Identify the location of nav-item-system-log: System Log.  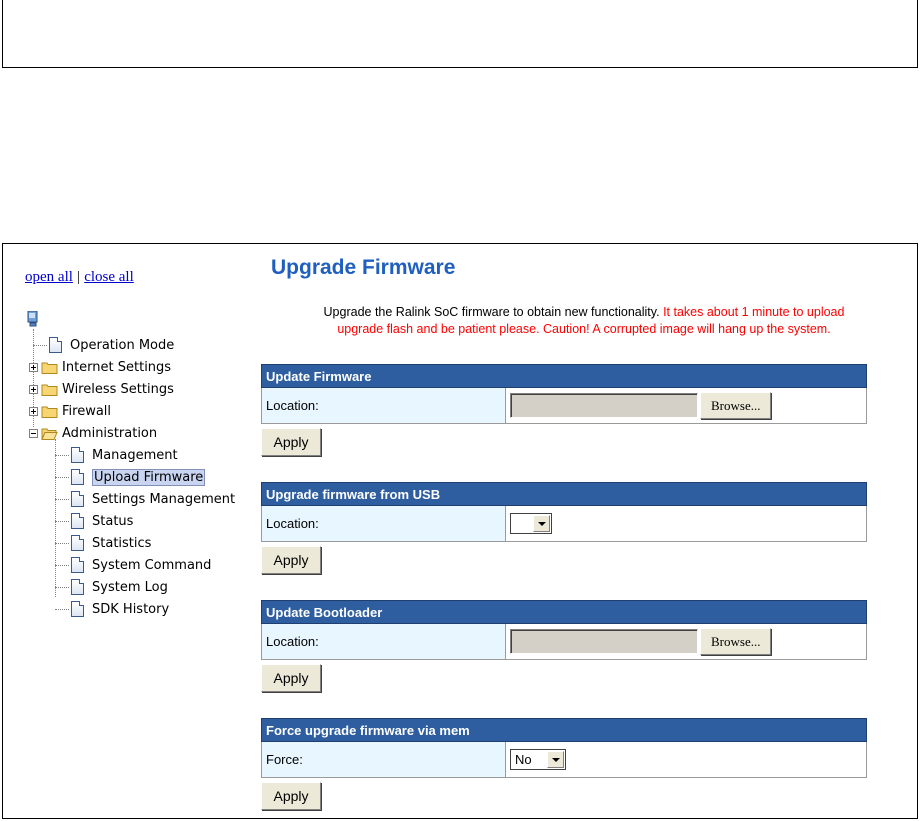
(111, 587).